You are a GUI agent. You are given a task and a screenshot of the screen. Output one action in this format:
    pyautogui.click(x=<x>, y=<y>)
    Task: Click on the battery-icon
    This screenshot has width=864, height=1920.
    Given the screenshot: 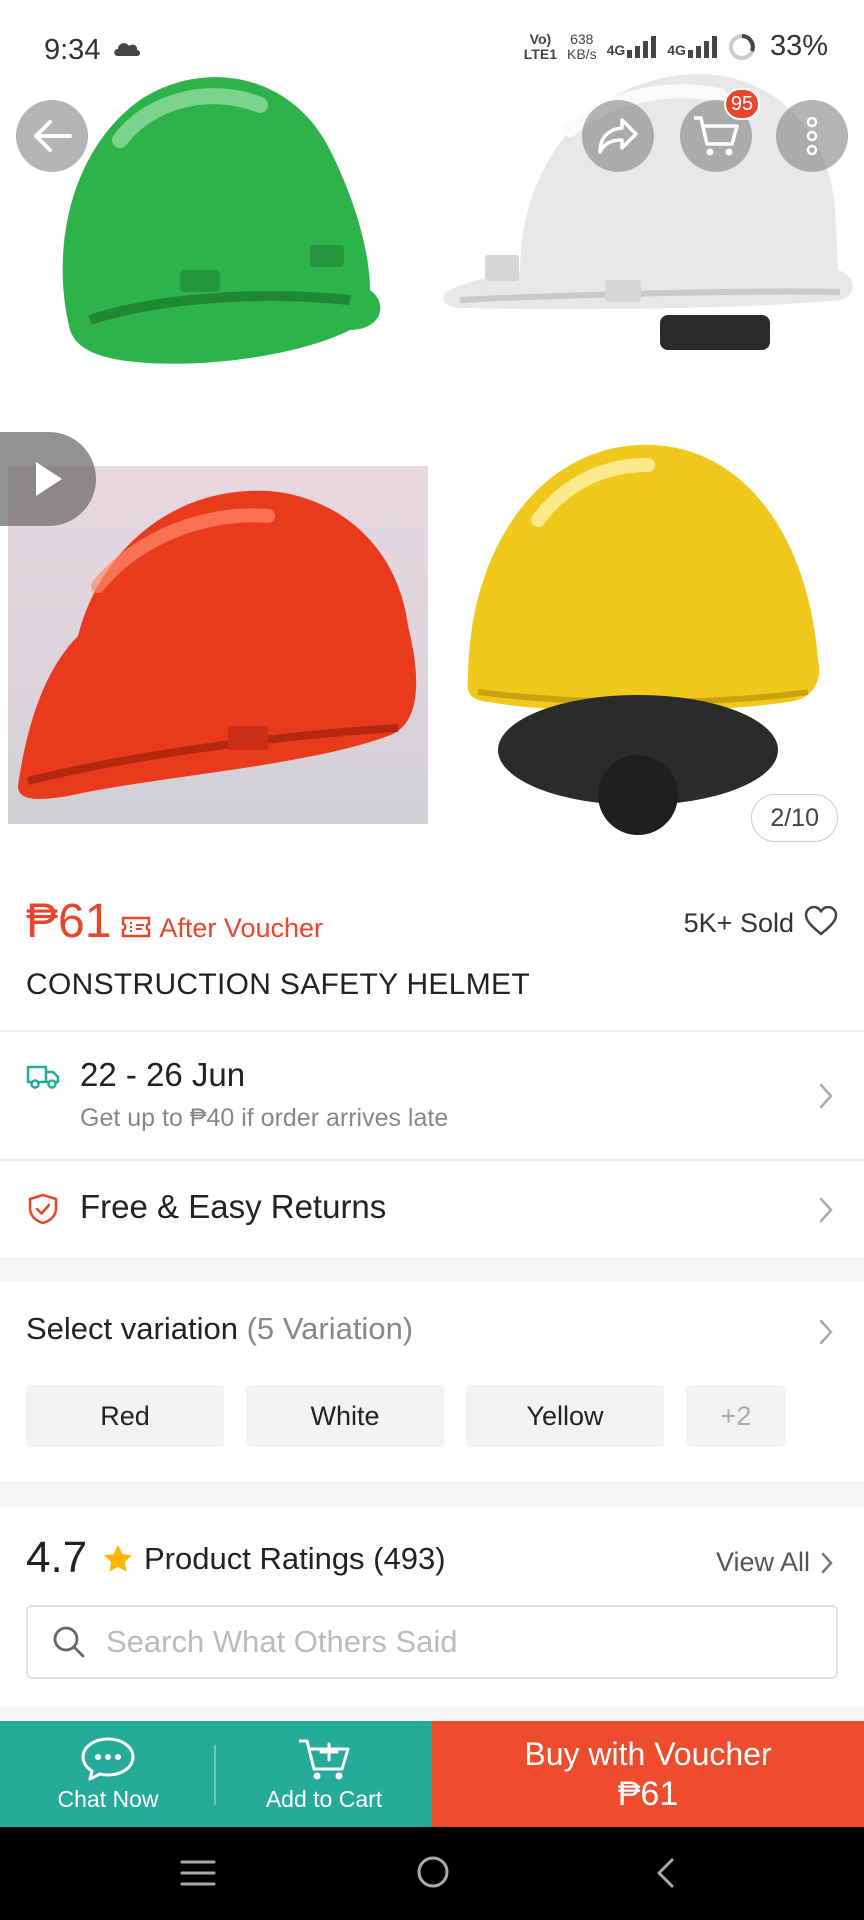 What is the action you would take?
    pyautogui.click(x=741, y=46)
    